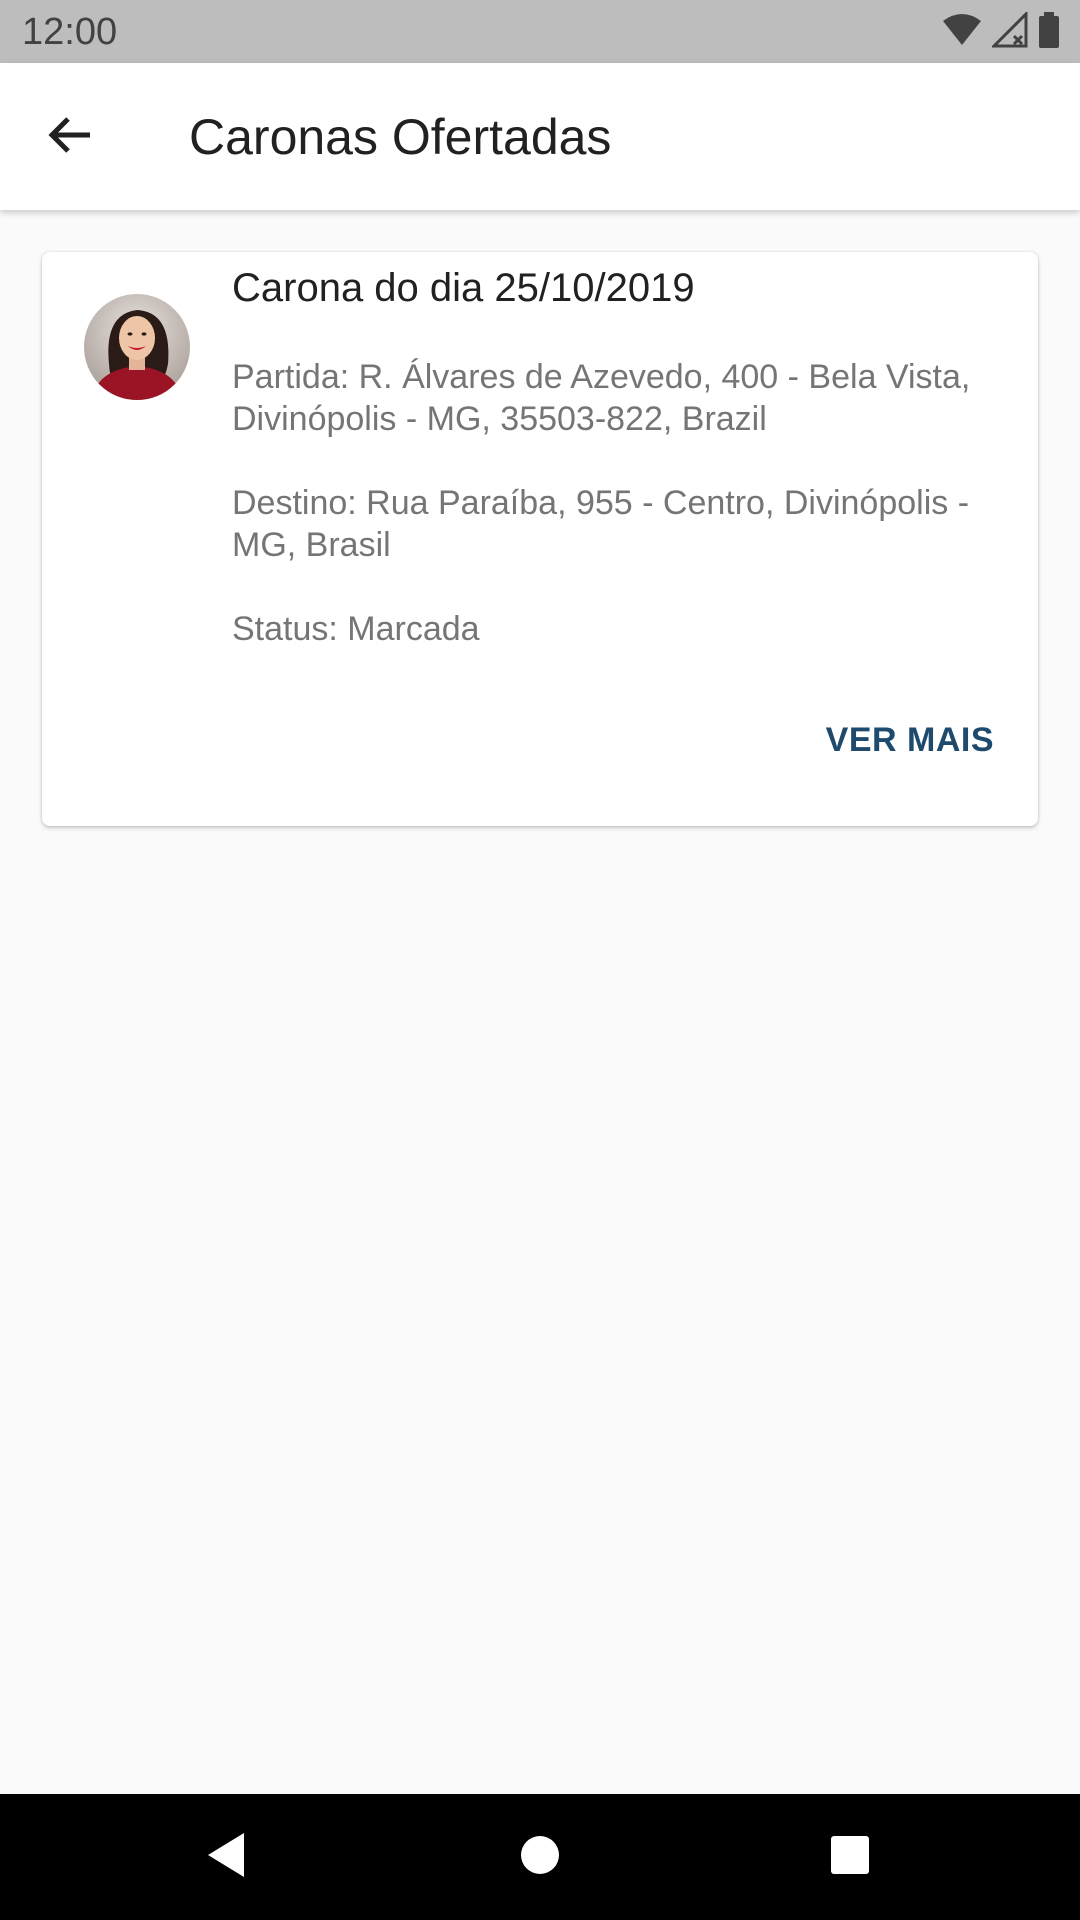 The image size is (1080, 1920). Describe the element at coordinates (540, 31) in the screenshot. I see `status-bar: 12:00` at that location.